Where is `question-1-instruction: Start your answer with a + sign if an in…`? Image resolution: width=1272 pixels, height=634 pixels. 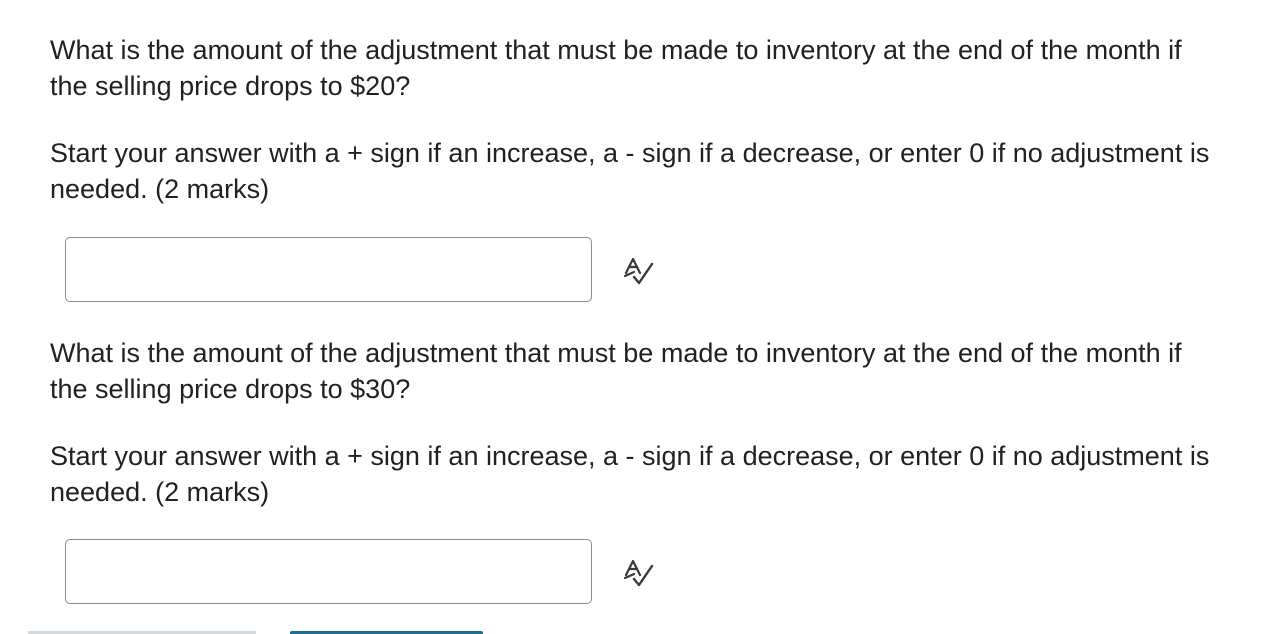
question-1-instruction: Start your answer with a + sign if an in… is located at coordinates (630, 171).